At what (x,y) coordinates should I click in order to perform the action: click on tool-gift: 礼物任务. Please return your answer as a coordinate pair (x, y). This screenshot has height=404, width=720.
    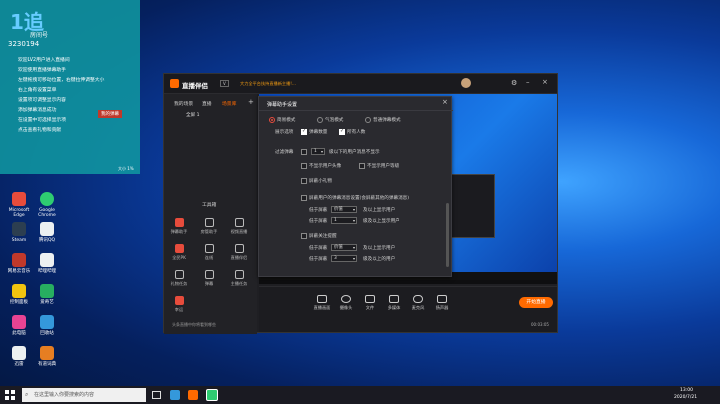
    Looking at the image, I should click on (179, 278).